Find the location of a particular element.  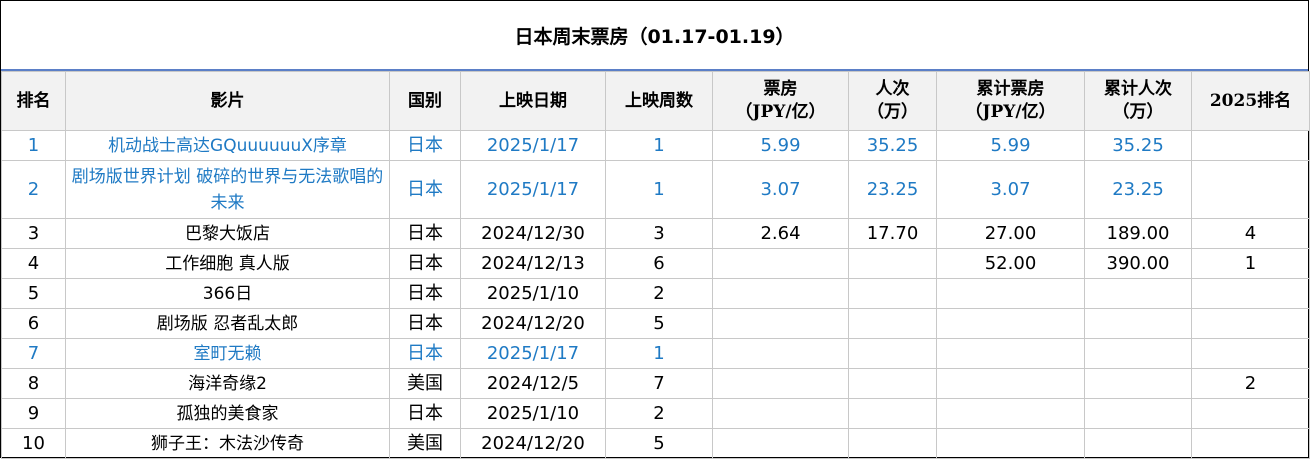

cell-release-date: 2024/12/5 is located at coordinates (533, 383).